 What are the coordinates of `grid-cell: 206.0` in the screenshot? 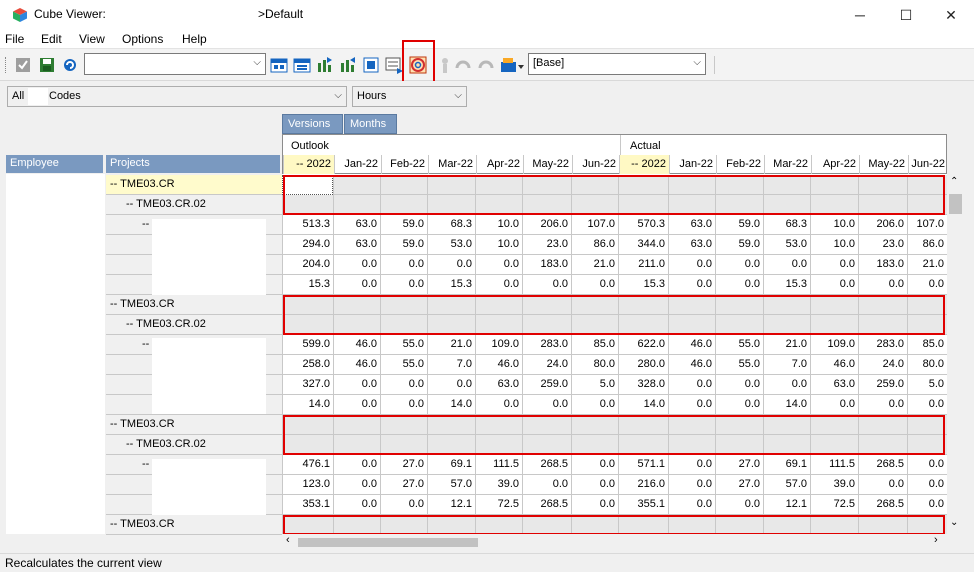 It's located at (546, 225).